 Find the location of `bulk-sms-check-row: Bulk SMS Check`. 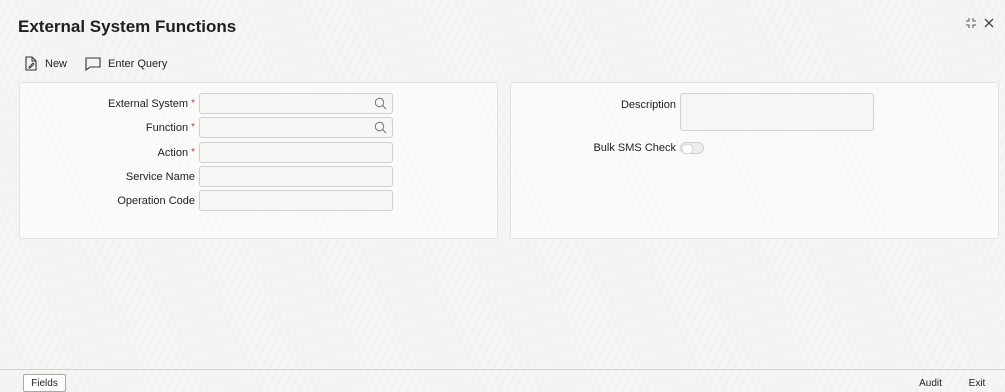

bulk-sms-check-row: Bulk SMS Check is located at coordinates (607, 148).